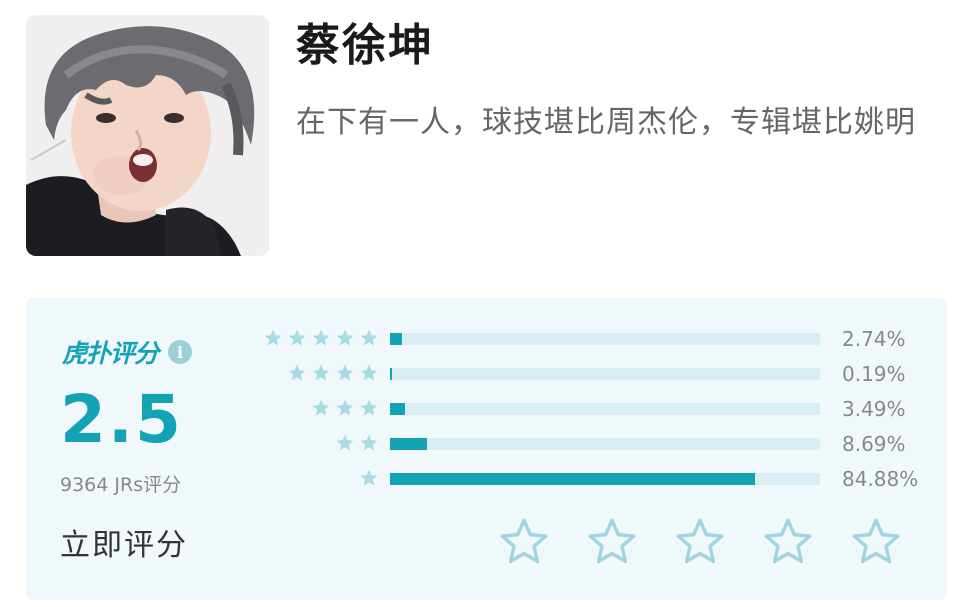  I want to click on rate-stars, so click(700, 542).